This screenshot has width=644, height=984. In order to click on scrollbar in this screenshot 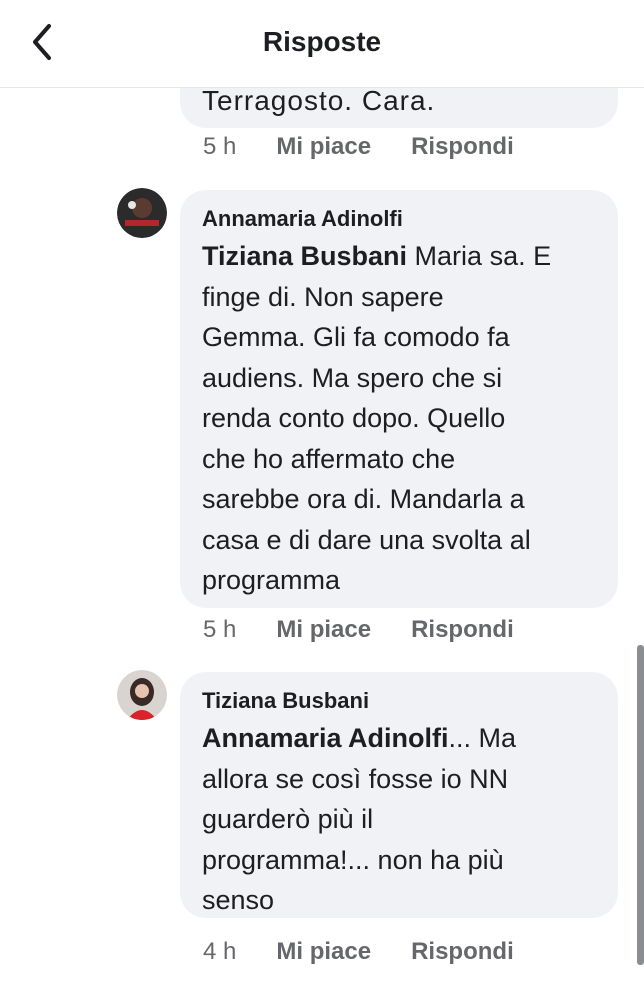, I will do `click(640, 805)`.